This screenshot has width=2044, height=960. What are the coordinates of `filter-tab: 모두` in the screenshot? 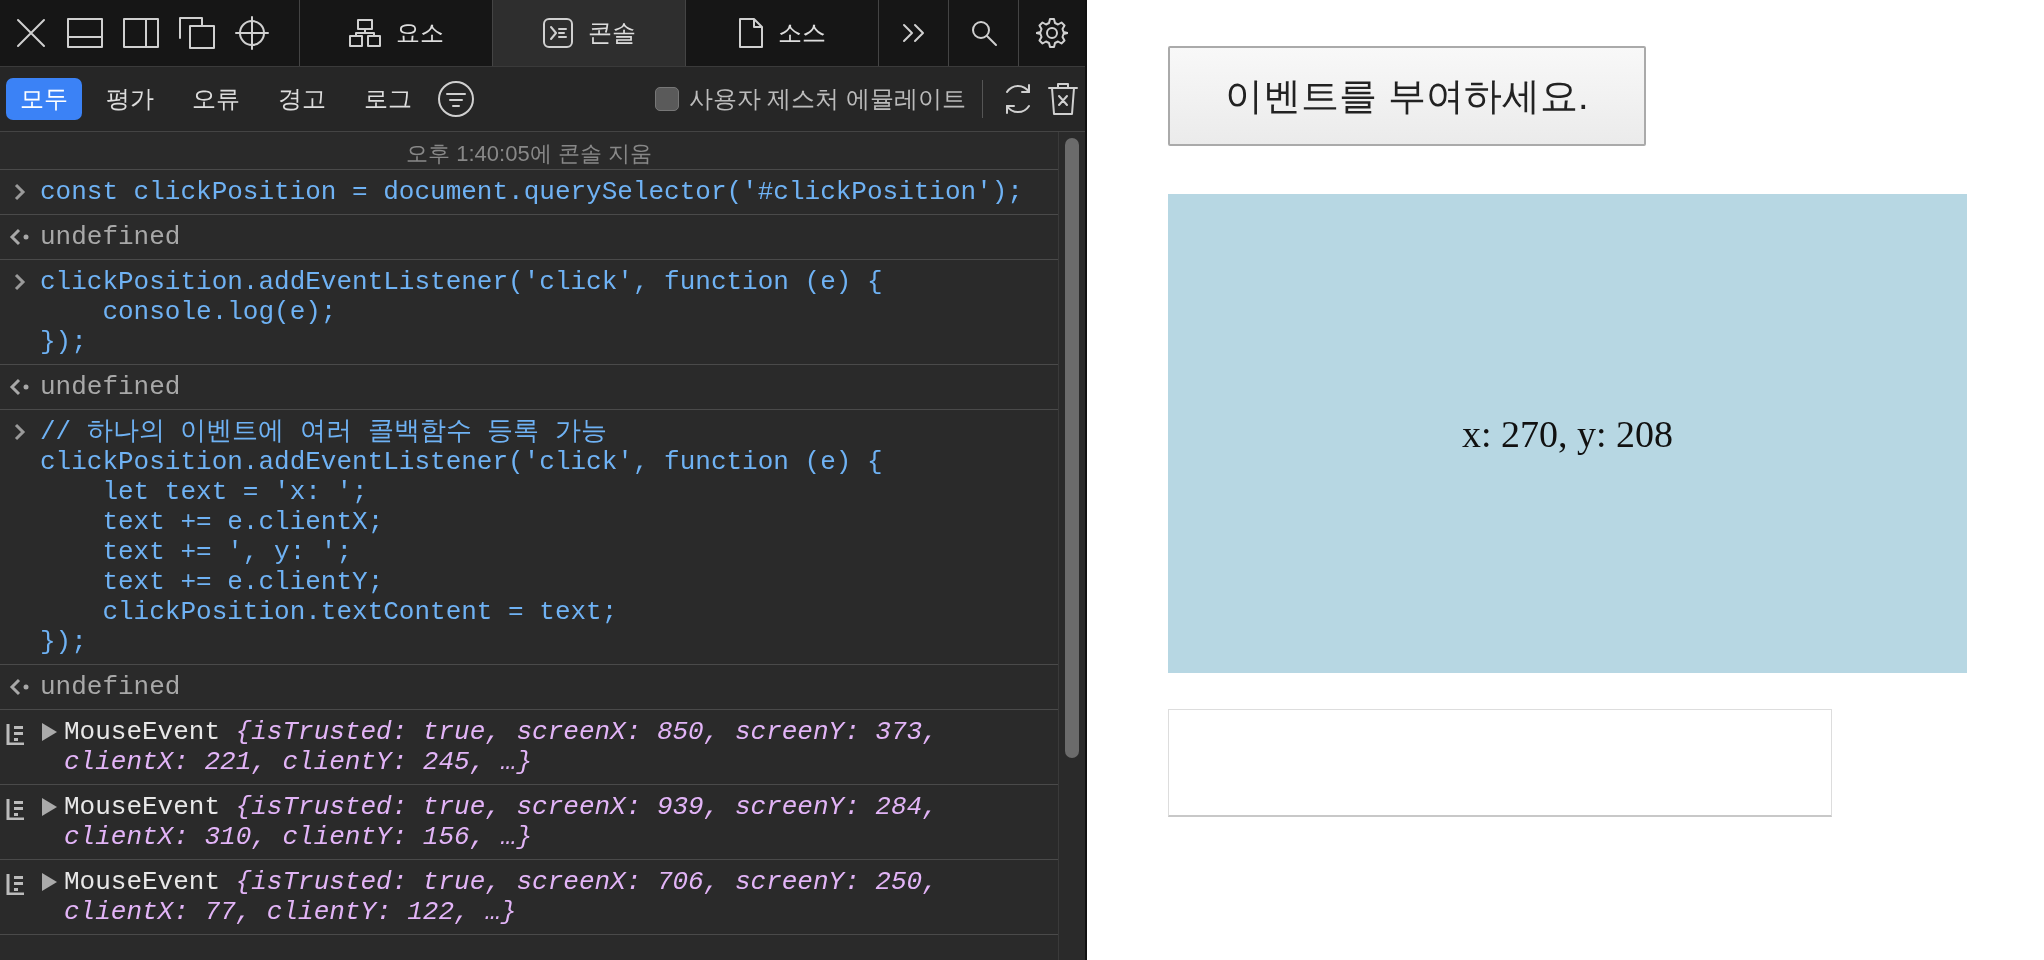 It's located at (44, 99).